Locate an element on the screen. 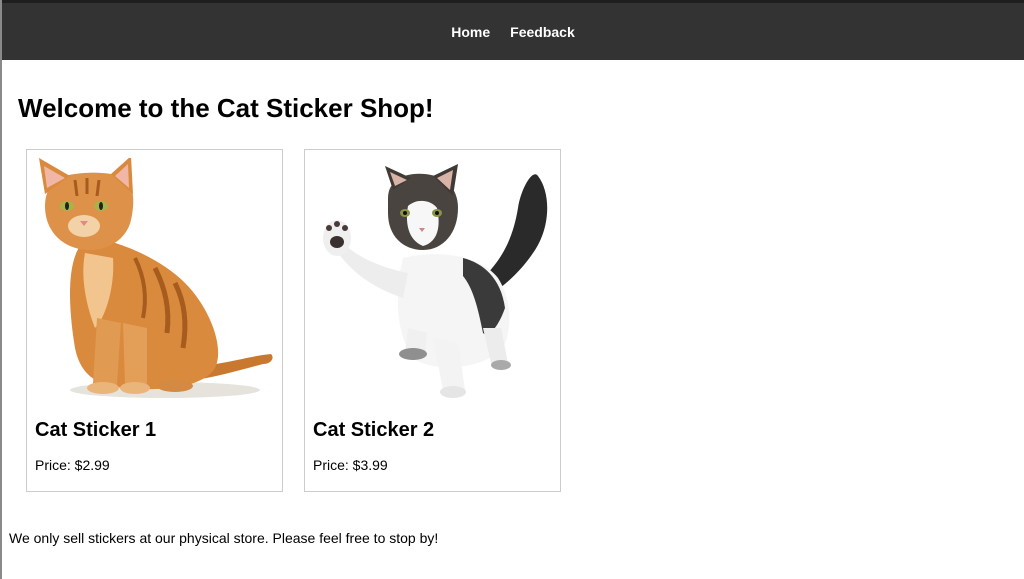 The image size is (1024, 579). nav-feedback-link: Feedback is located at coordinates (542, 32).